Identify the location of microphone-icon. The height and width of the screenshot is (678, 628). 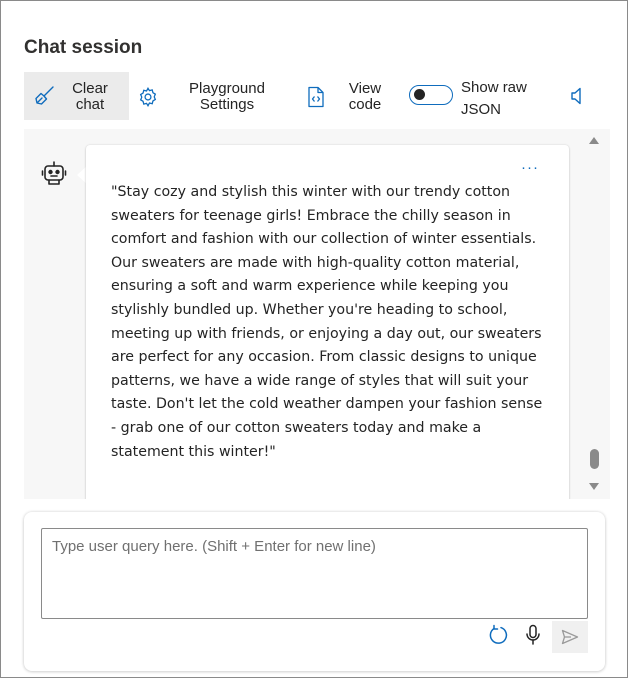
(533, 637).